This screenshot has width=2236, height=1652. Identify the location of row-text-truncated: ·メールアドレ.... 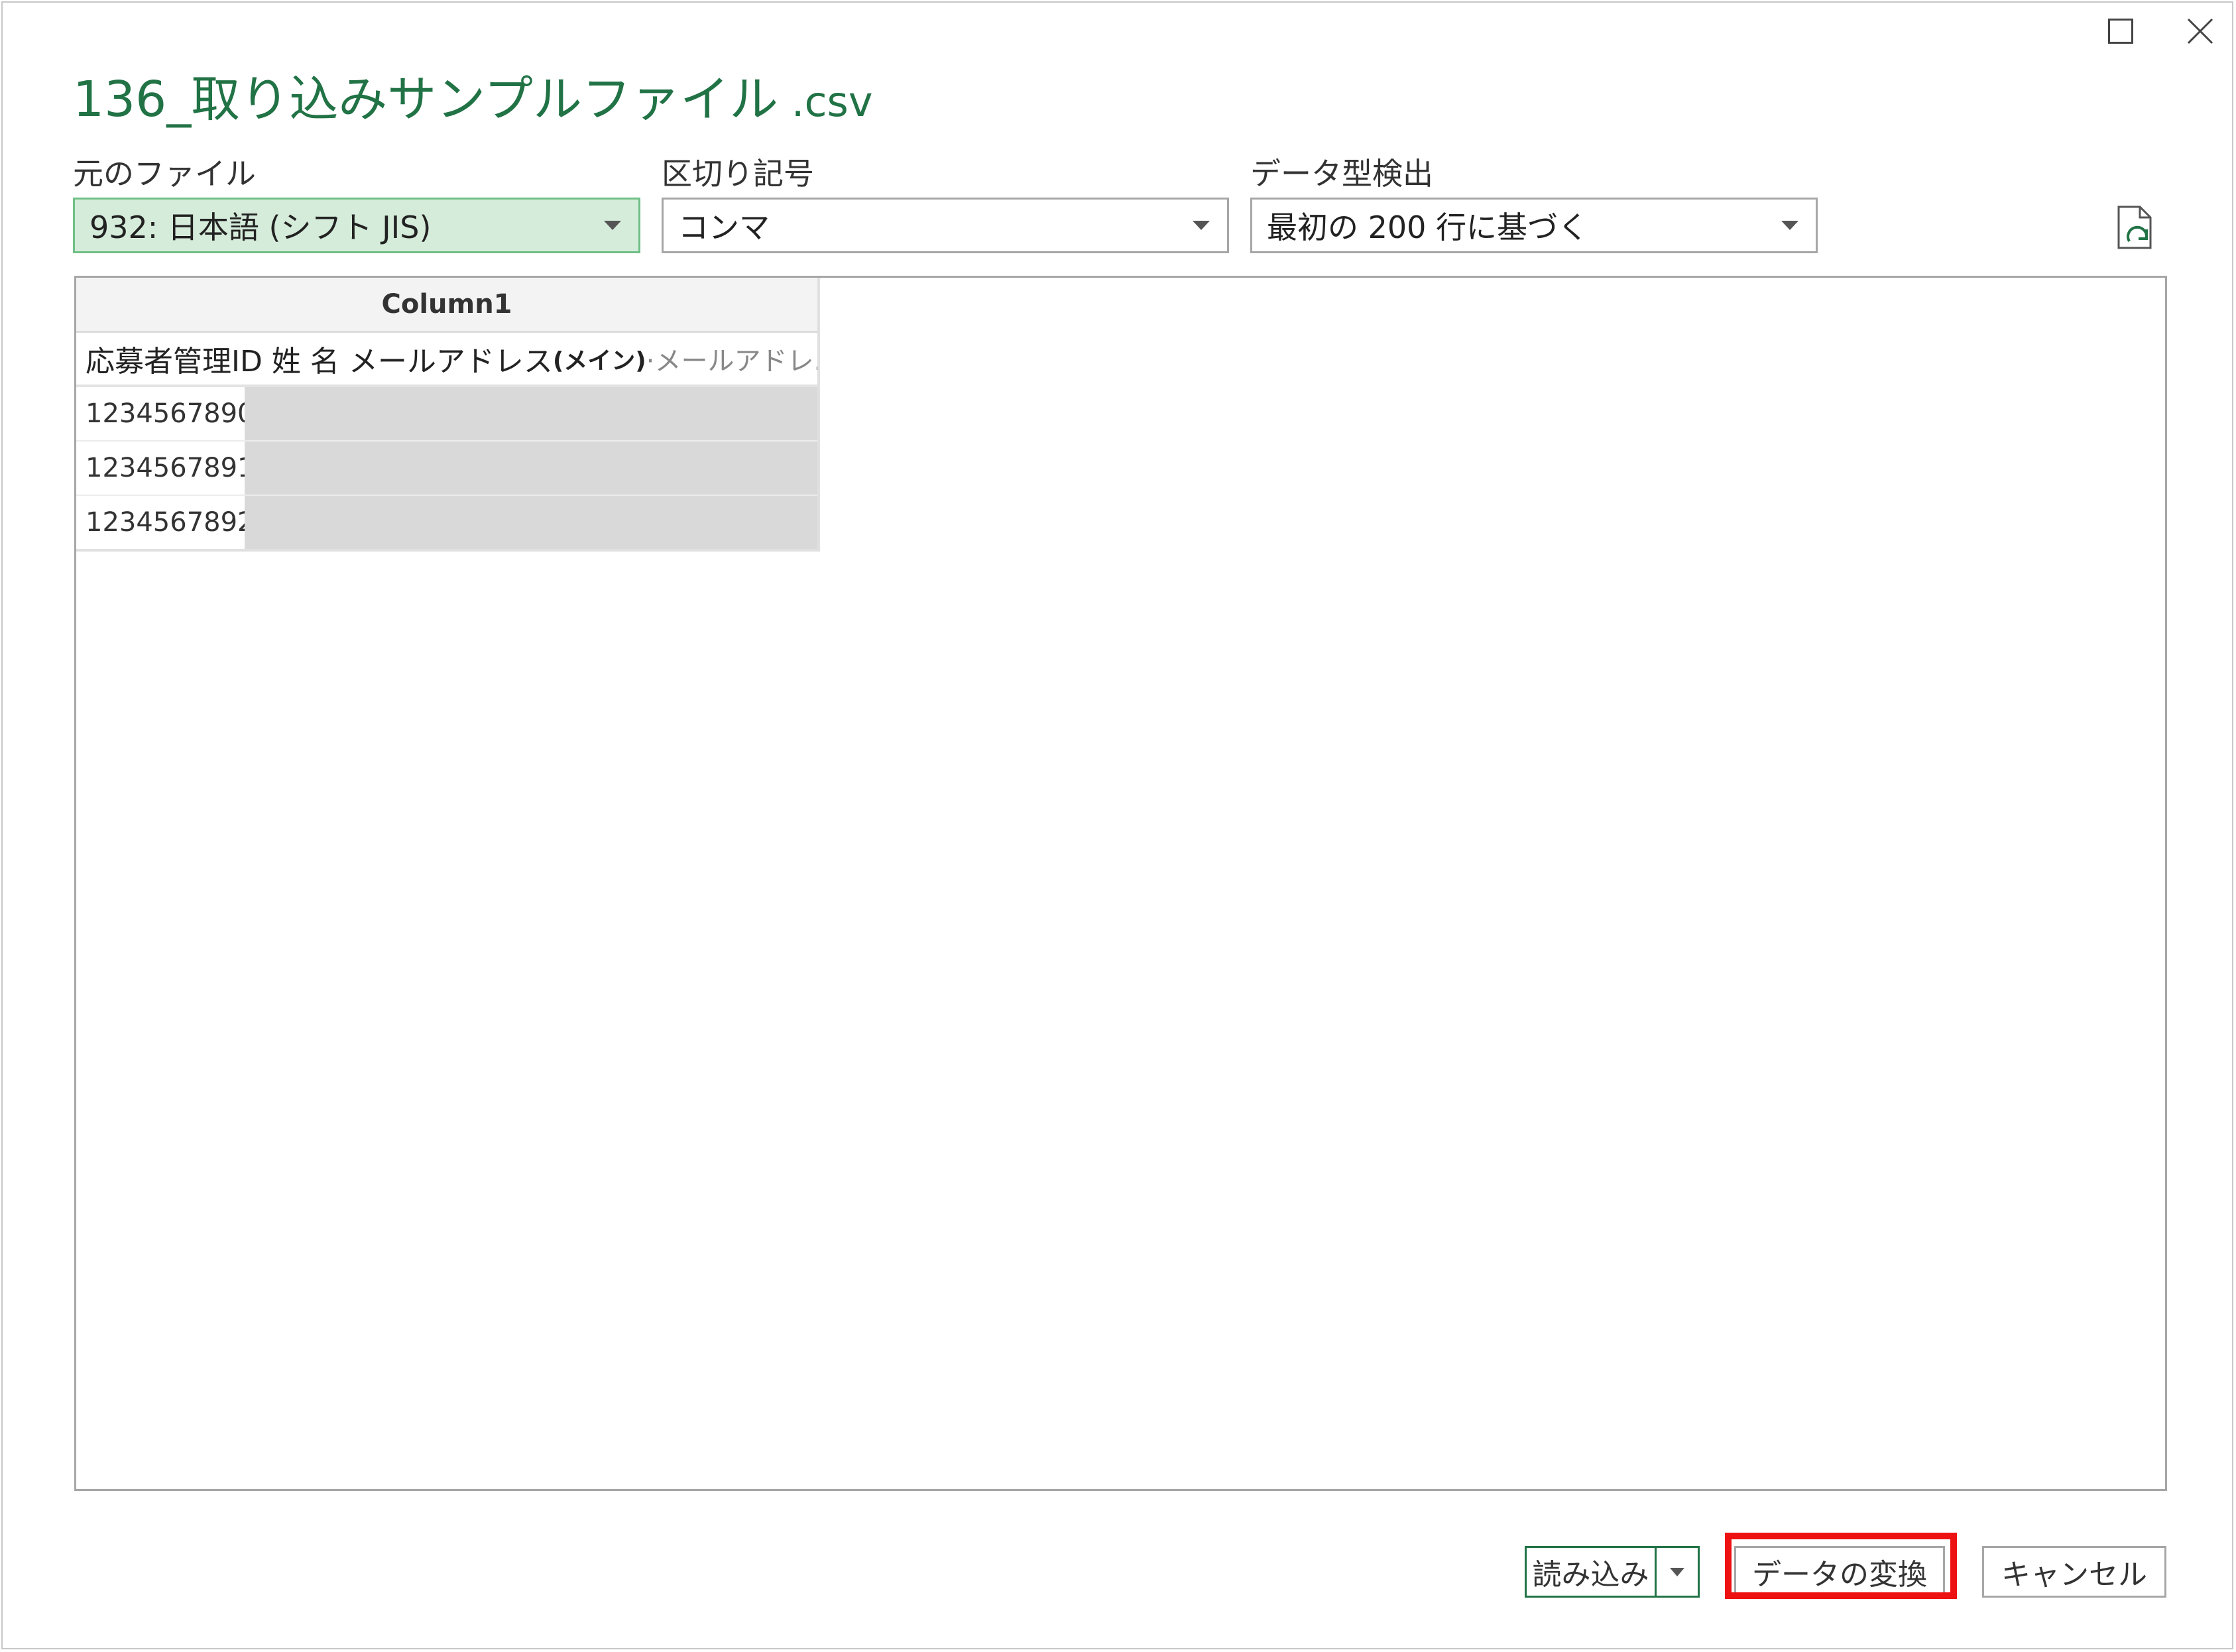
(732, 361).